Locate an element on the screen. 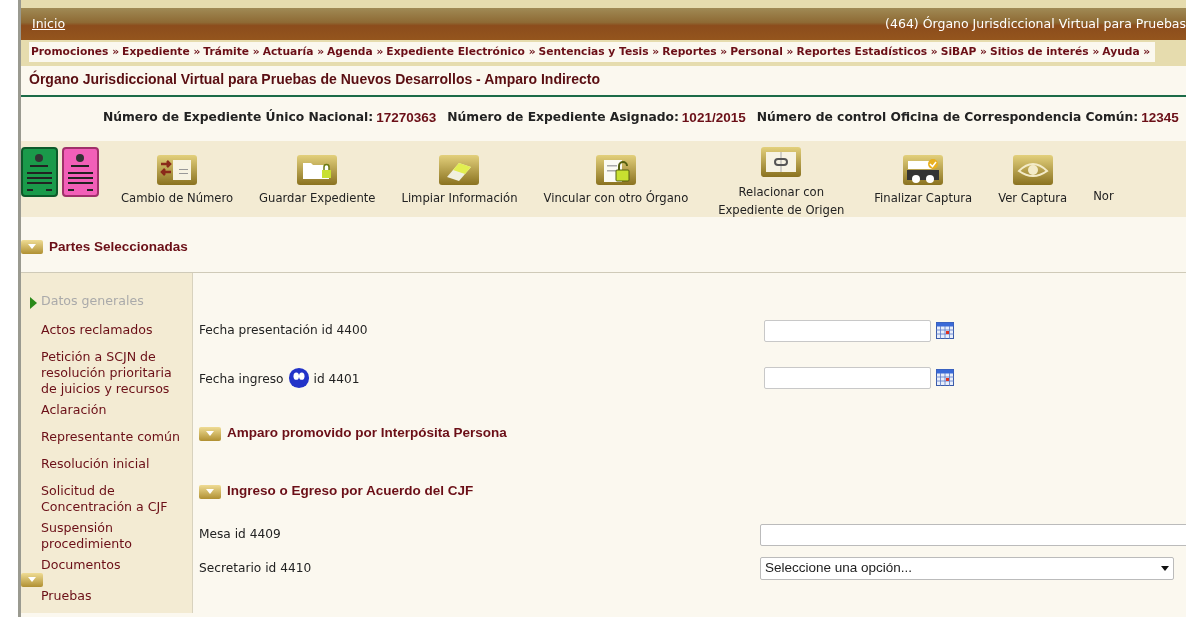 The height and width of the screenshot is (617, 1186). info-label: Número de Expediente Asignado: is located at coordinates (563, 118).